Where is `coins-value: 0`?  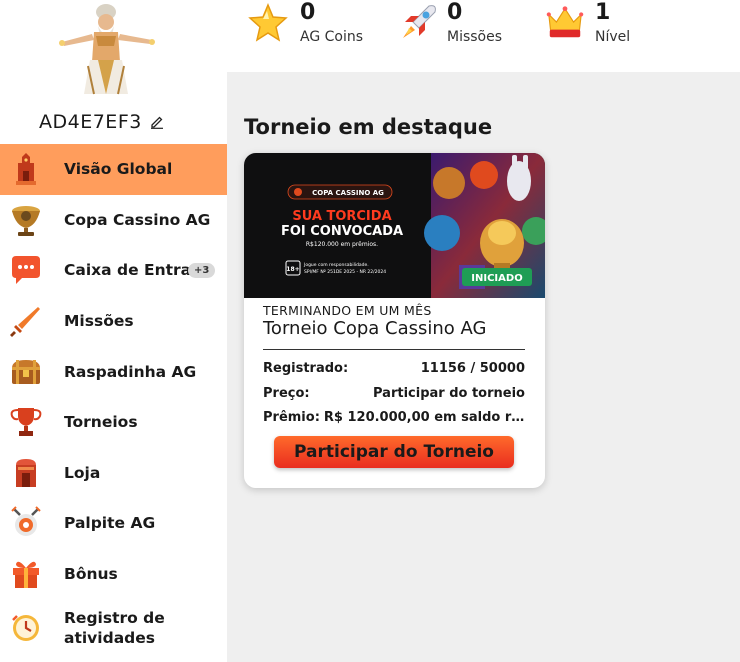
coins-value: 0 is located at coordinates (308, 12).